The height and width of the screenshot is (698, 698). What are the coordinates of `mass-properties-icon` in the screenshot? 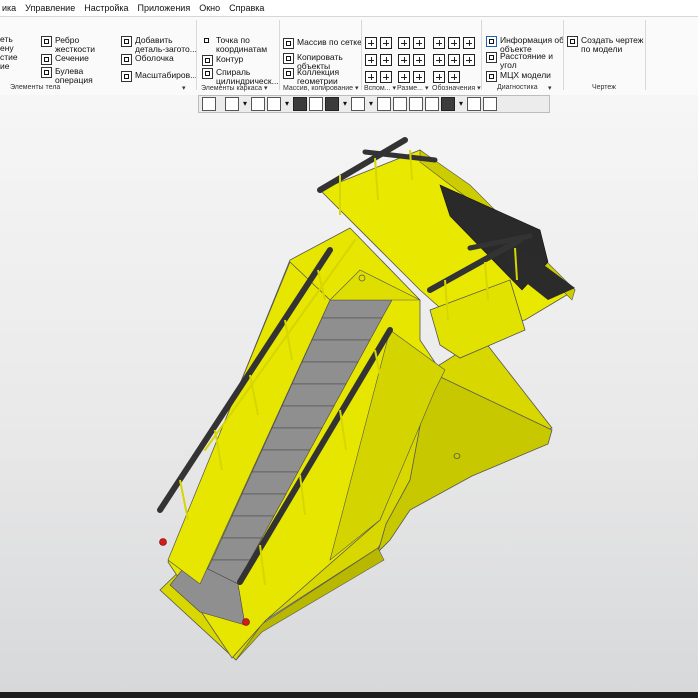 It's located at (491, 76).